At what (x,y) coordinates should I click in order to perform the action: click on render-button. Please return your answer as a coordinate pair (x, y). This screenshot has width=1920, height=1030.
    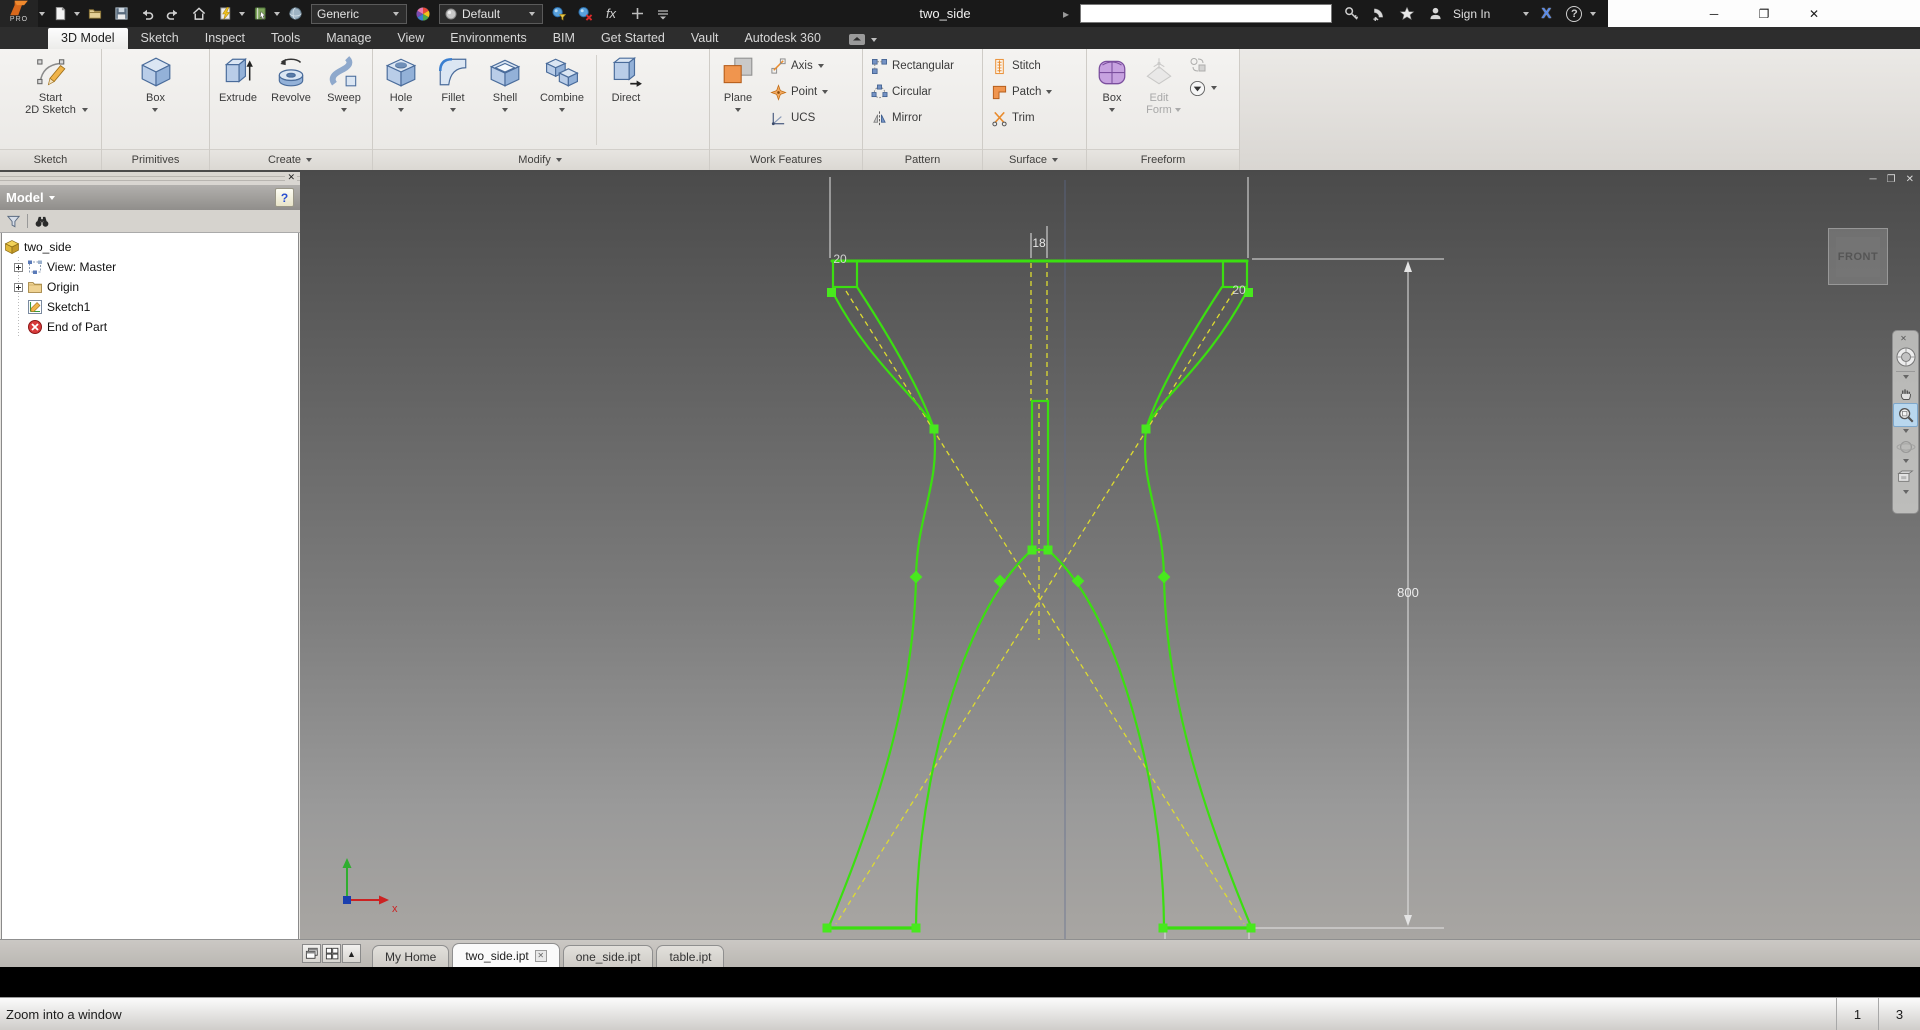
    Looking at the image, I should click on (295, 13).